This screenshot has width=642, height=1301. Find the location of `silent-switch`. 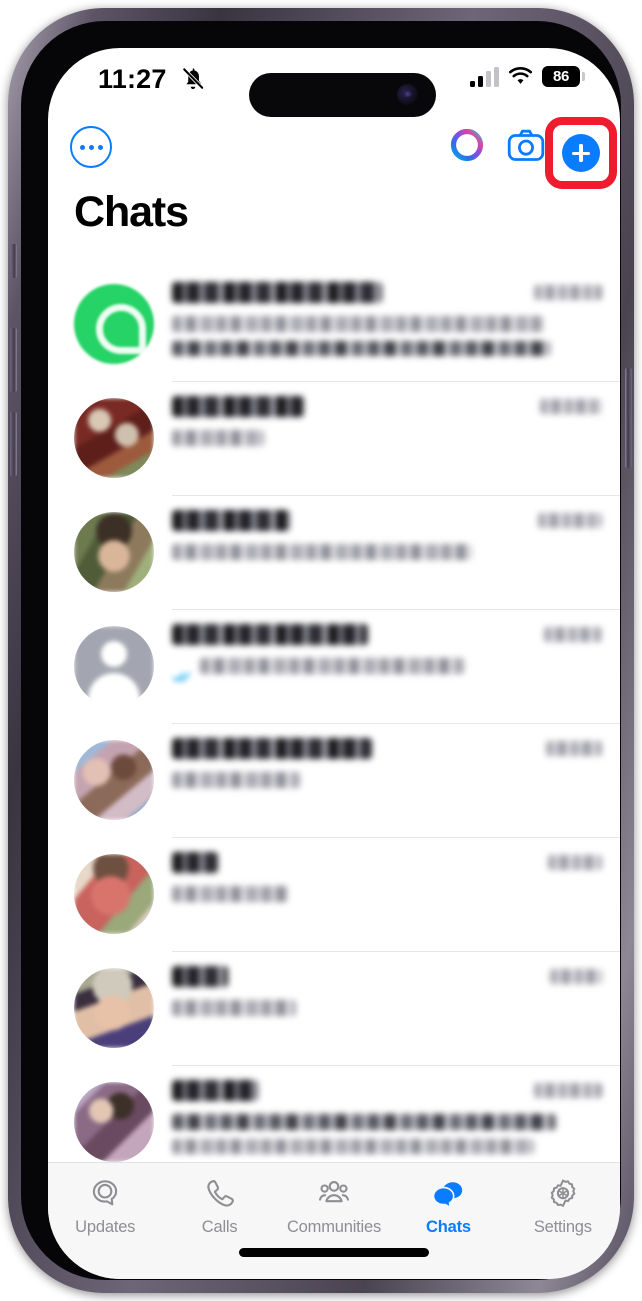

silent-switch is located at coordinates (14, 261).